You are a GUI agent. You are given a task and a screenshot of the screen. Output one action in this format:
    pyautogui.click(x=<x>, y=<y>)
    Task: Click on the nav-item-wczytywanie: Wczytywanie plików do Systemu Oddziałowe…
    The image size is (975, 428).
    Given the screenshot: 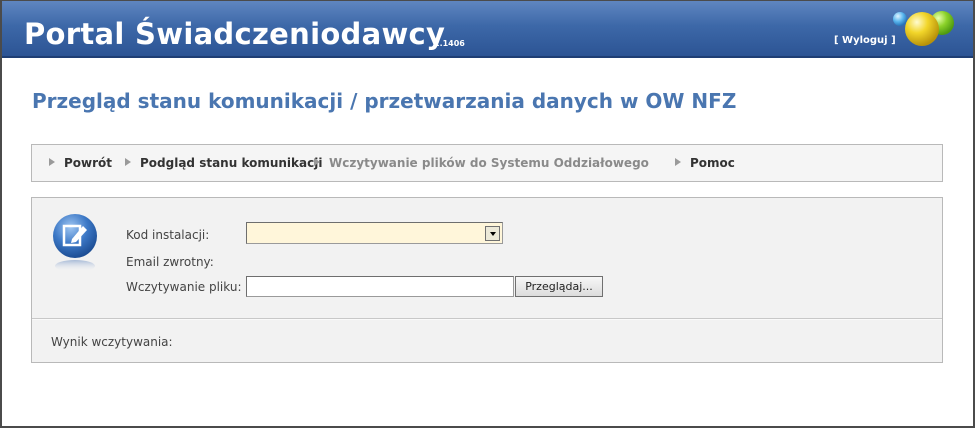 What is the action you would take?
    pyautogui.click(x=481, y=163)
    